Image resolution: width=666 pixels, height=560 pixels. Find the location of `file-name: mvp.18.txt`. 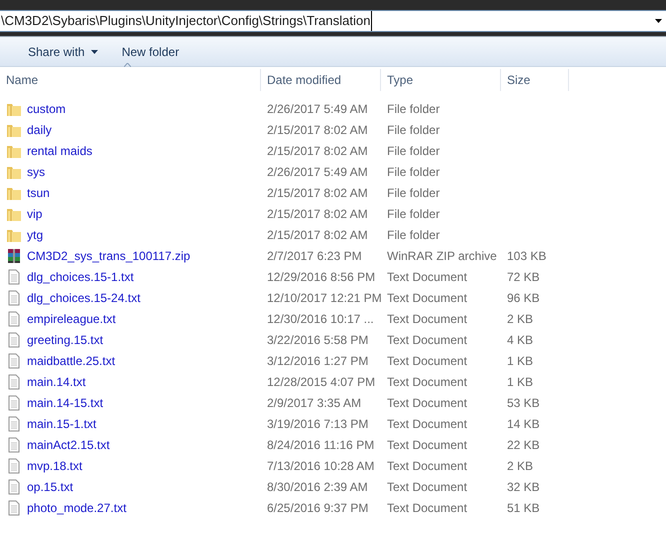

file-name: mvp.18.txt is located at coordinates (54, 465).